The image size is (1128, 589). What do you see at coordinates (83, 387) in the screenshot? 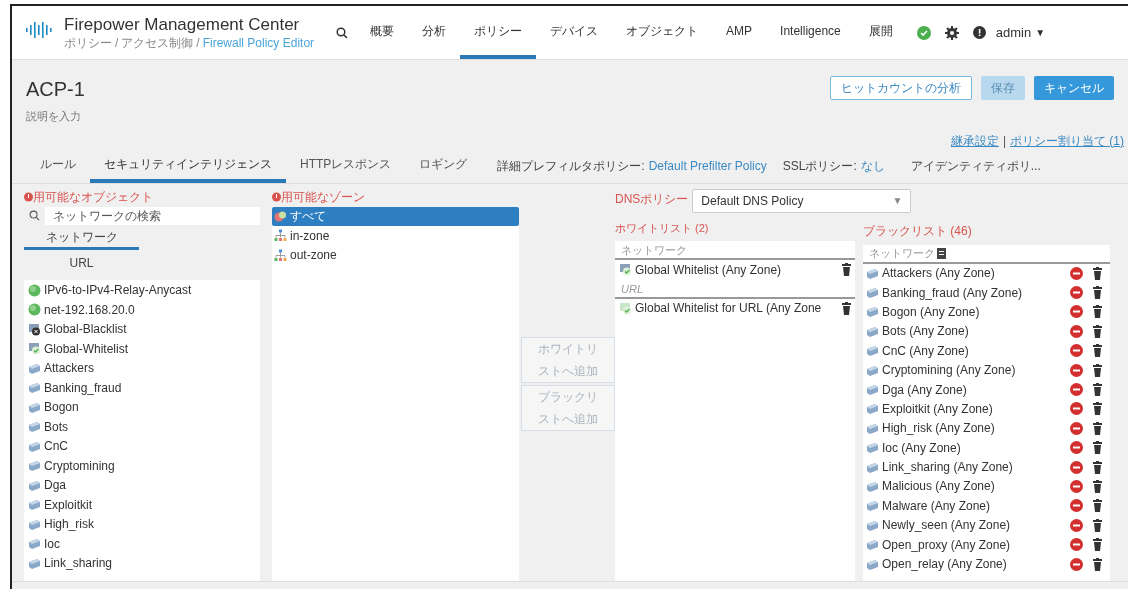
I see `object-item: Banking_fraud` at bounding box center [83, 387].